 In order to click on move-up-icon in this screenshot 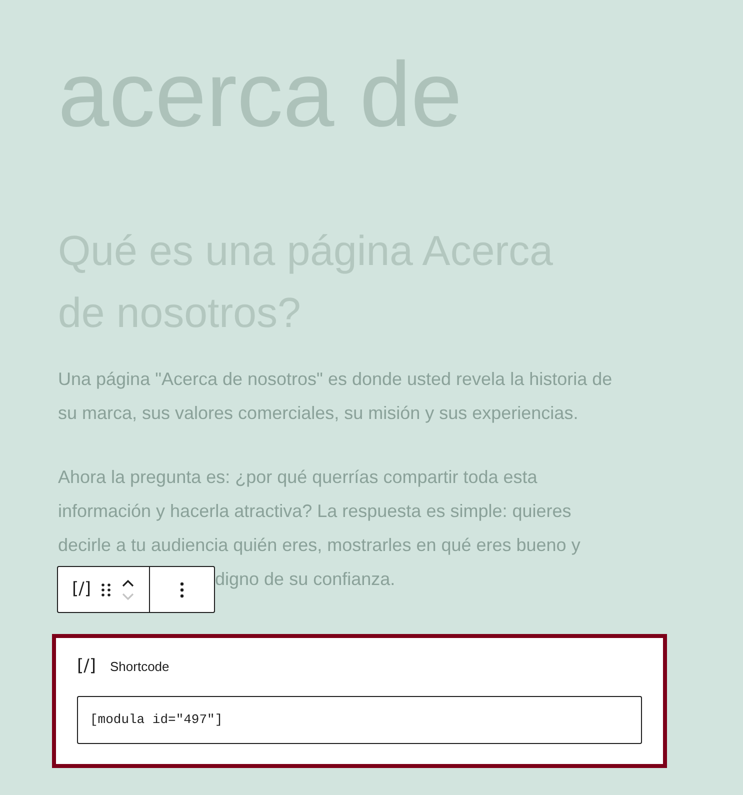, I will do `click(128, 582)`.